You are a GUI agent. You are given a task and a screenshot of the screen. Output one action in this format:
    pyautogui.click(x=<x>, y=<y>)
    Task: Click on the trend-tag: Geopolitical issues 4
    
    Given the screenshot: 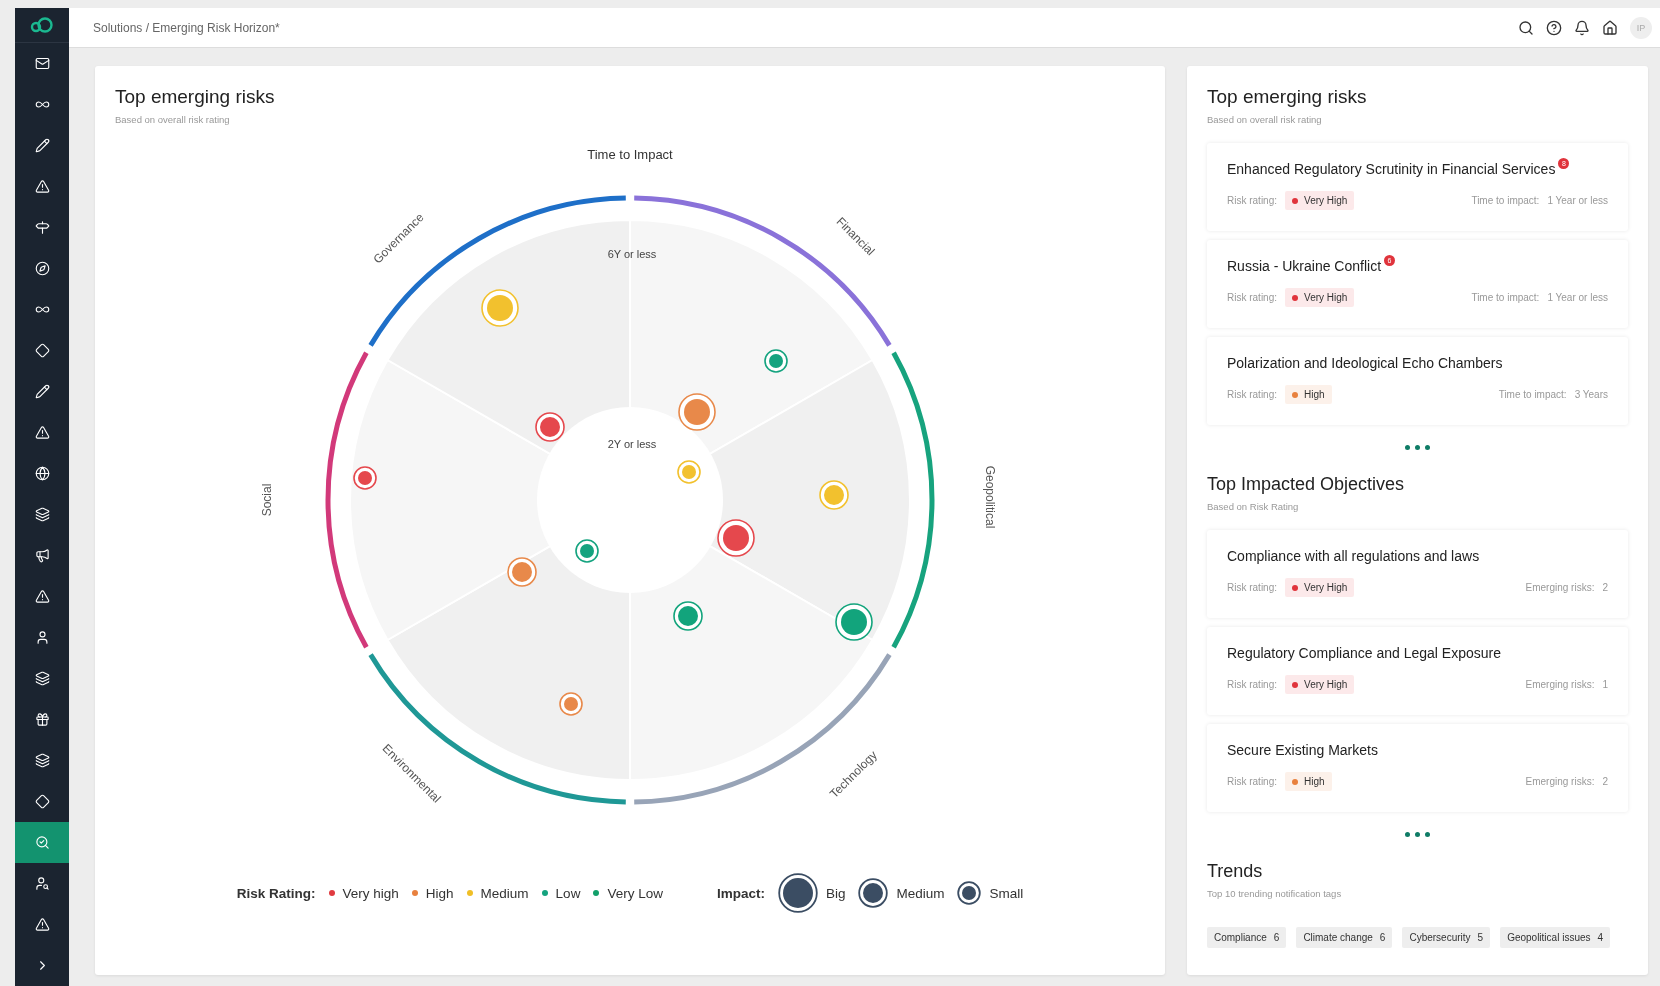 What is the action you would take?
    pyautogui.click(x=1555, y=937)
    